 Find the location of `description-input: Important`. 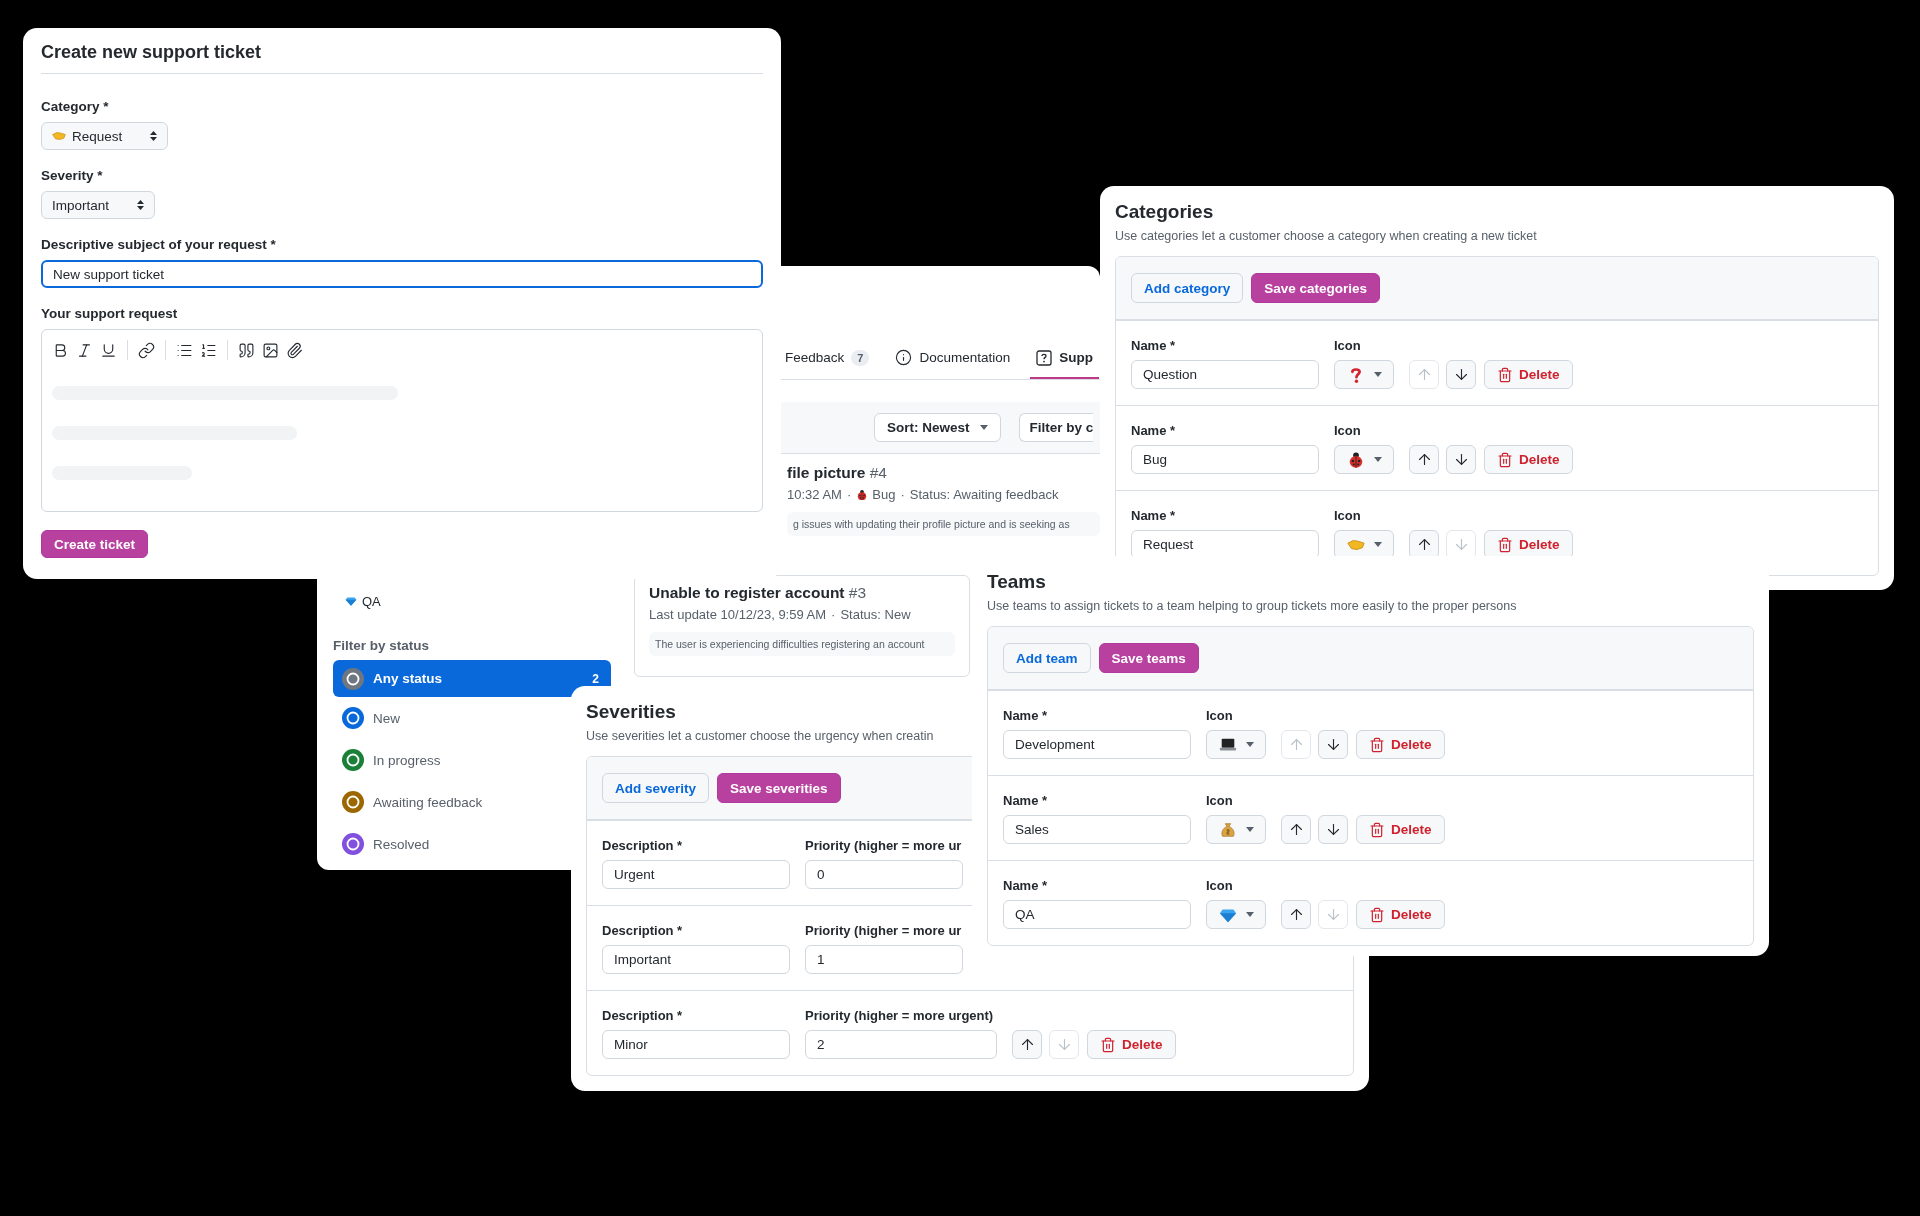

description-input: Important is located at coordinates (696, 959).